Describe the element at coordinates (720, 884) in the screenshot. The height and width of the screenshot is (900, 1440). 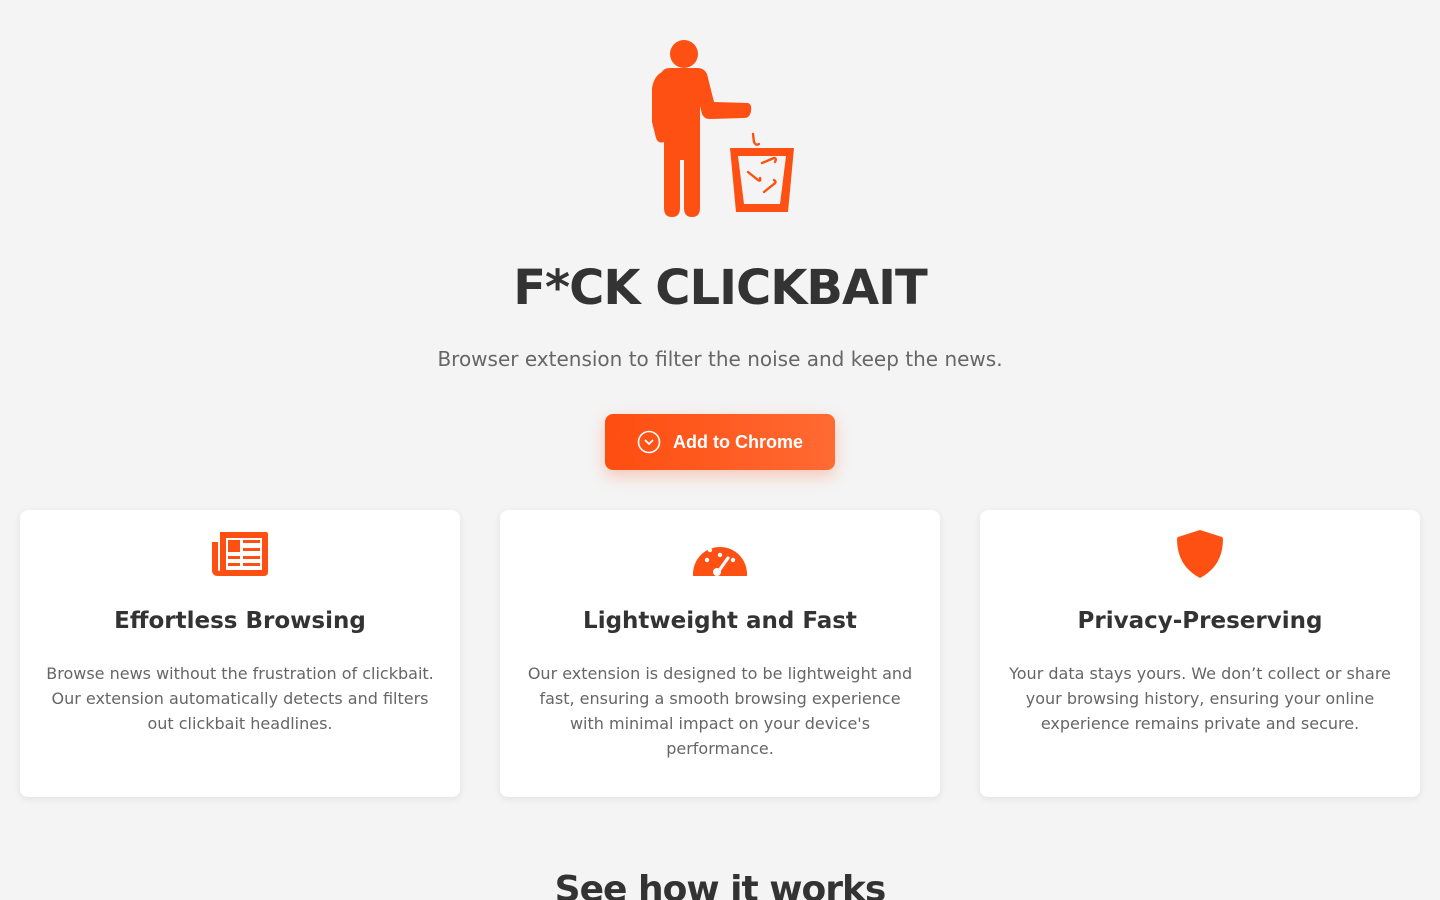
I see `how-it-works-heading: See how it works` at that location.